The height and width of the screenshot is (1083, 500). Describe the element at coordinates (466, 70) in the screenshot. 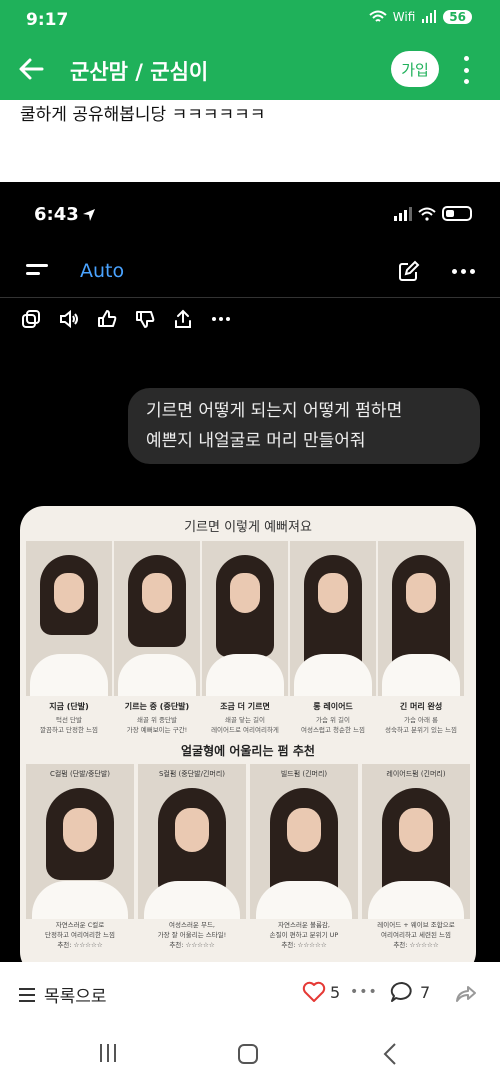

I see `more-menu-icon` at that location.